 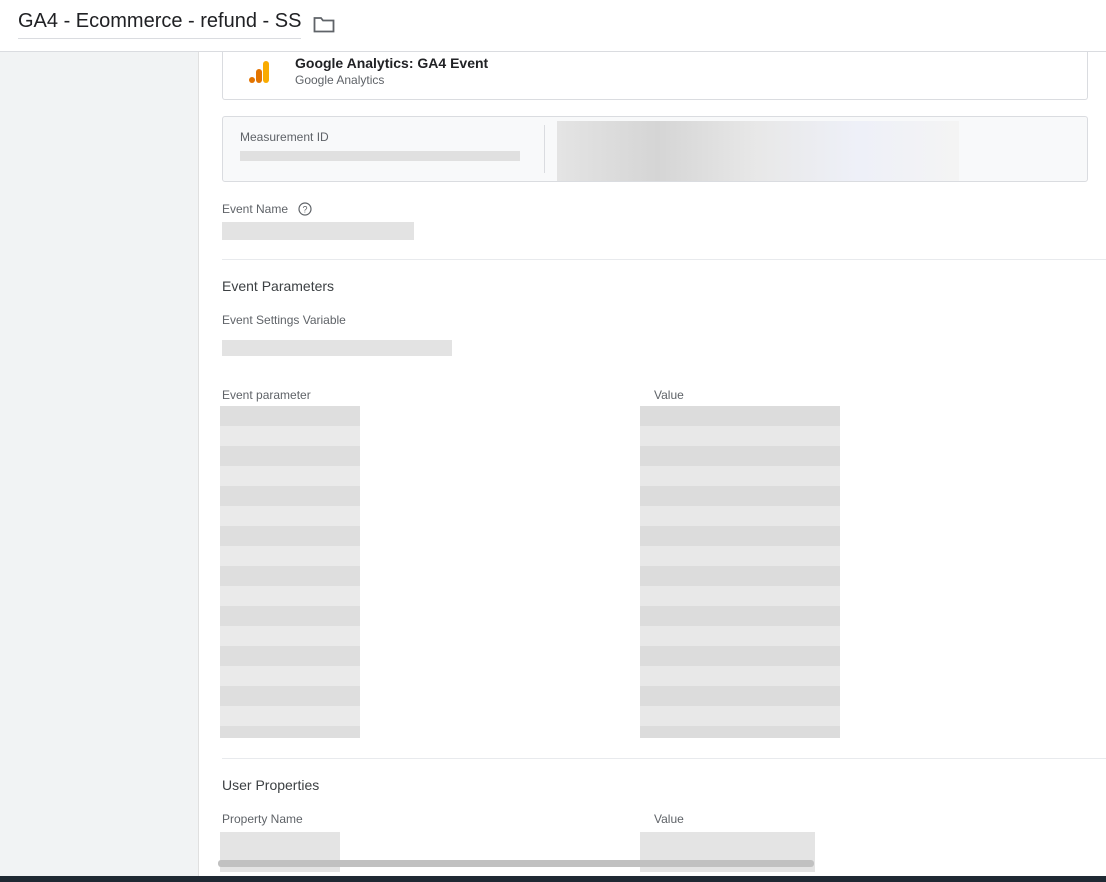 What do you see at coordinates (262, 819) in the screenshot?
I see `column-header-property-name: Property Name` at bounding box center [262, 819].